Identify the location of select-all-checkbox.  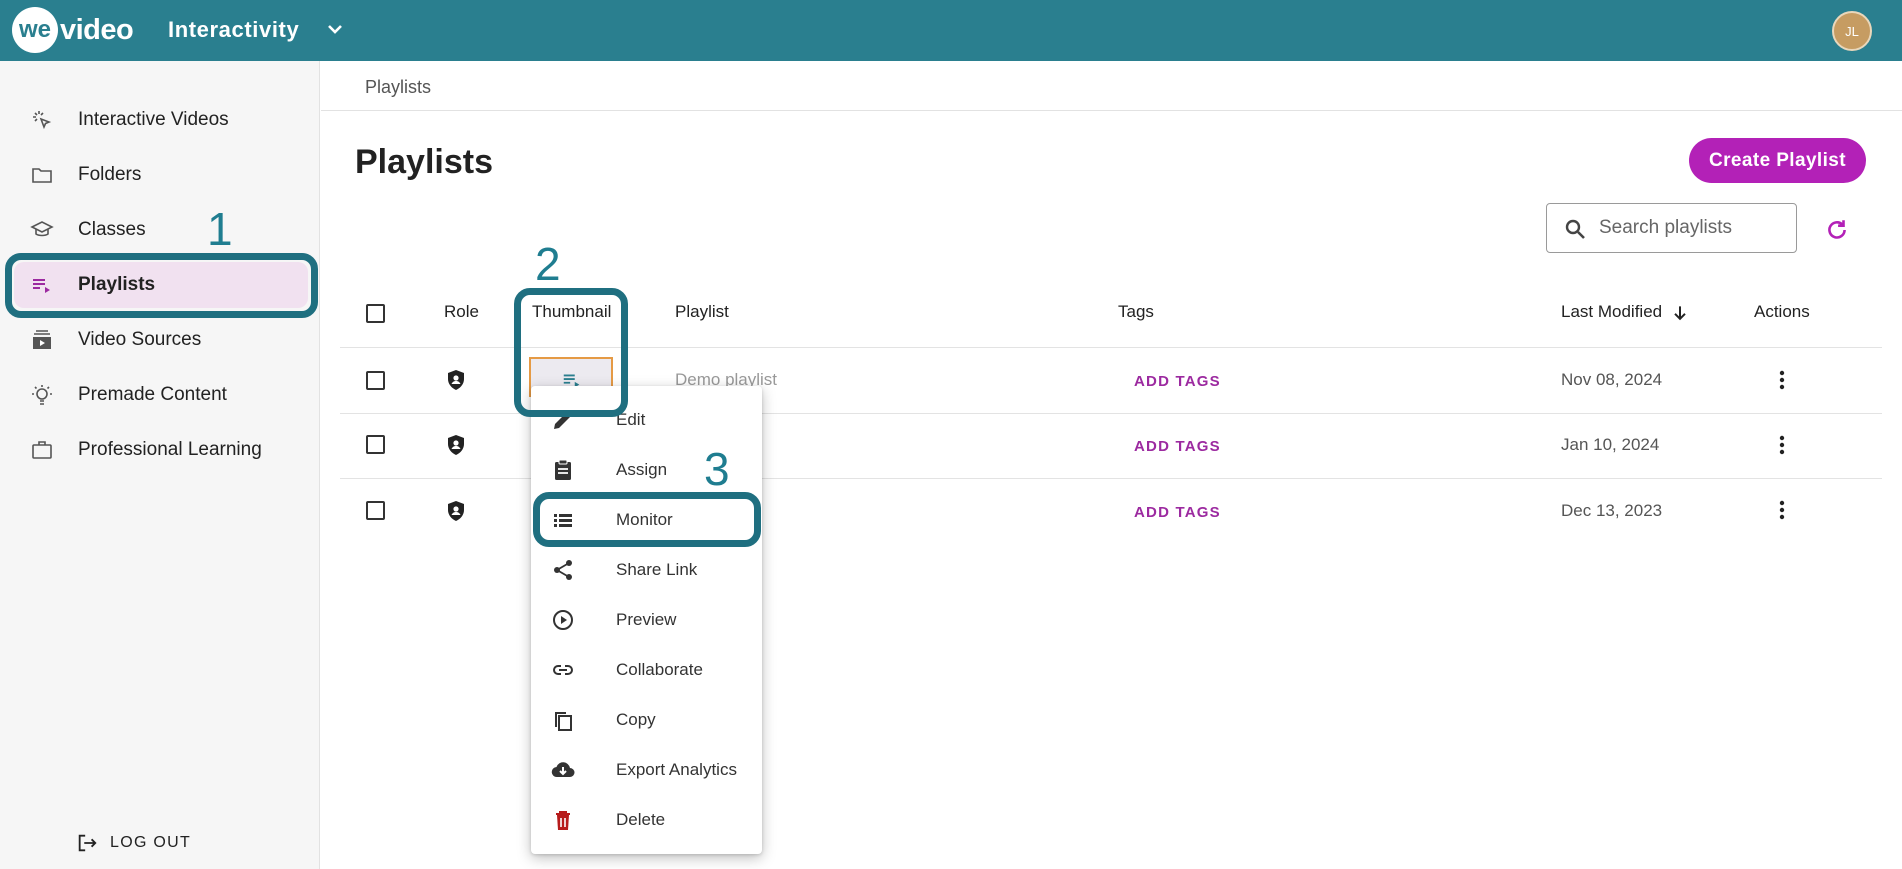
(375, 313).